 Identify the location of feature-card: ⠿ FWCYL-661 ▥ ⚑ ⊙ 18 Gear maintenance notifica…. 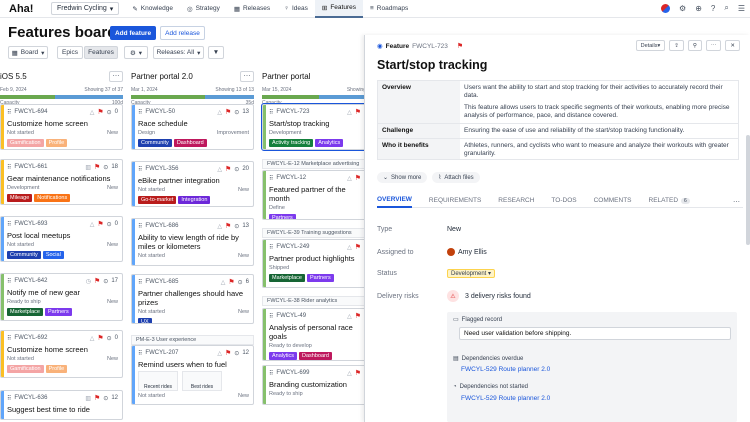
(61, 182).